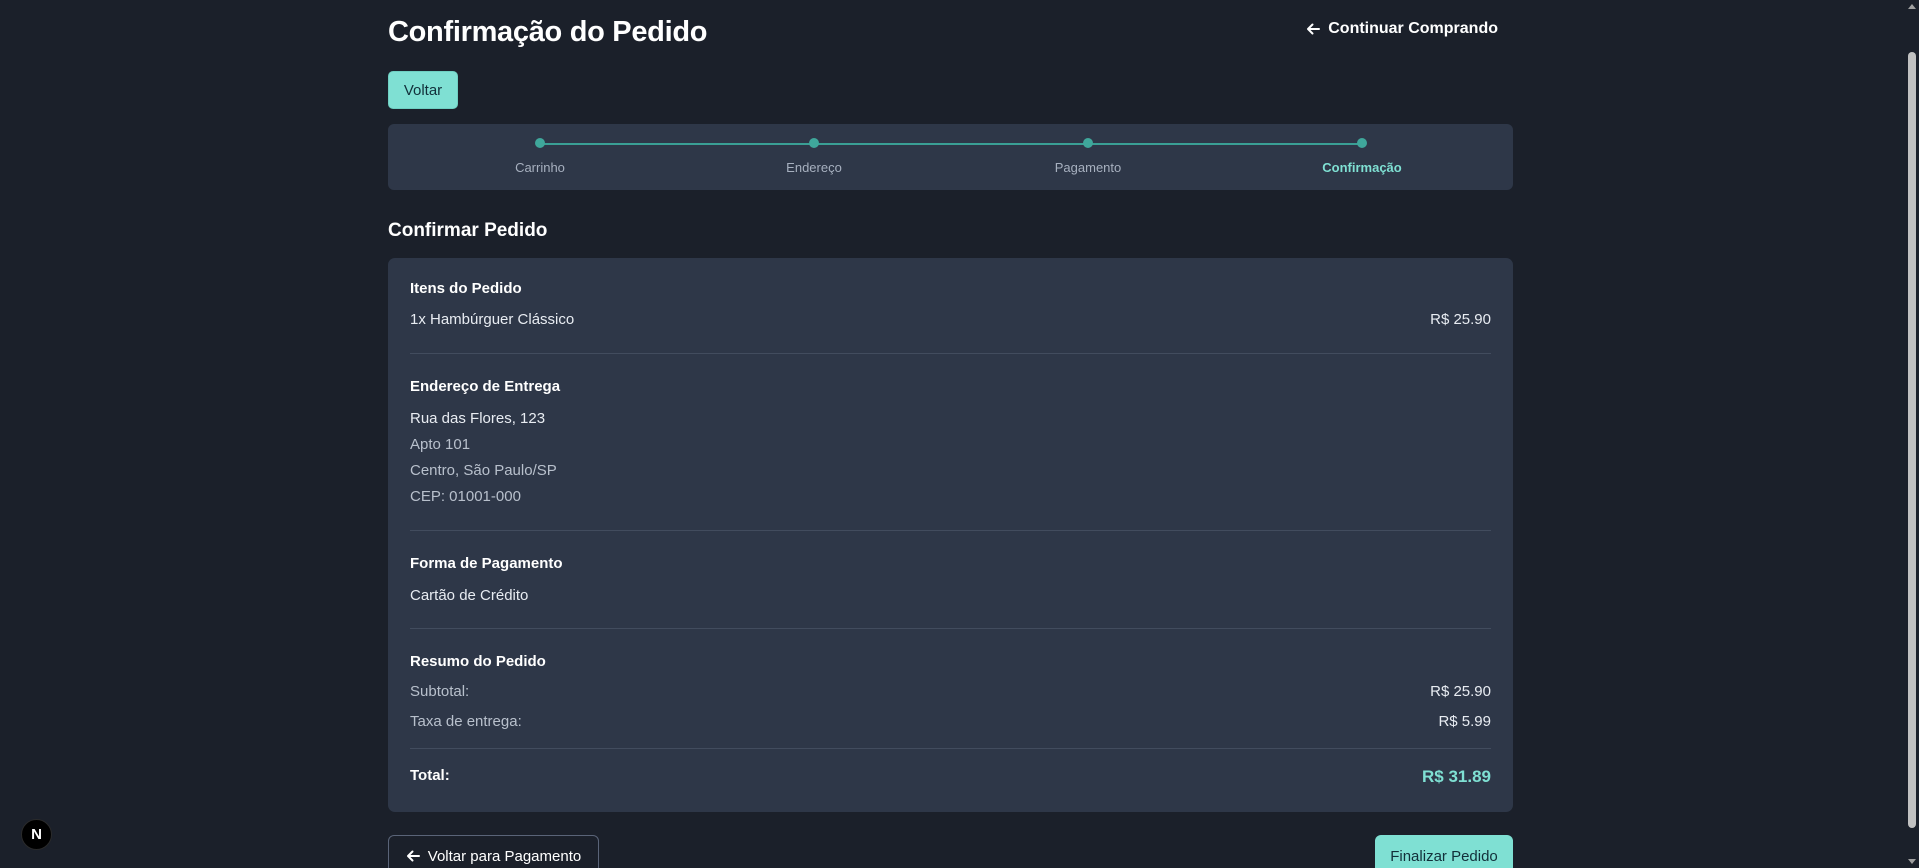 This screenshot has width=1919, height=868. I want to click on scroll-up-icon, so click(1912, 6).